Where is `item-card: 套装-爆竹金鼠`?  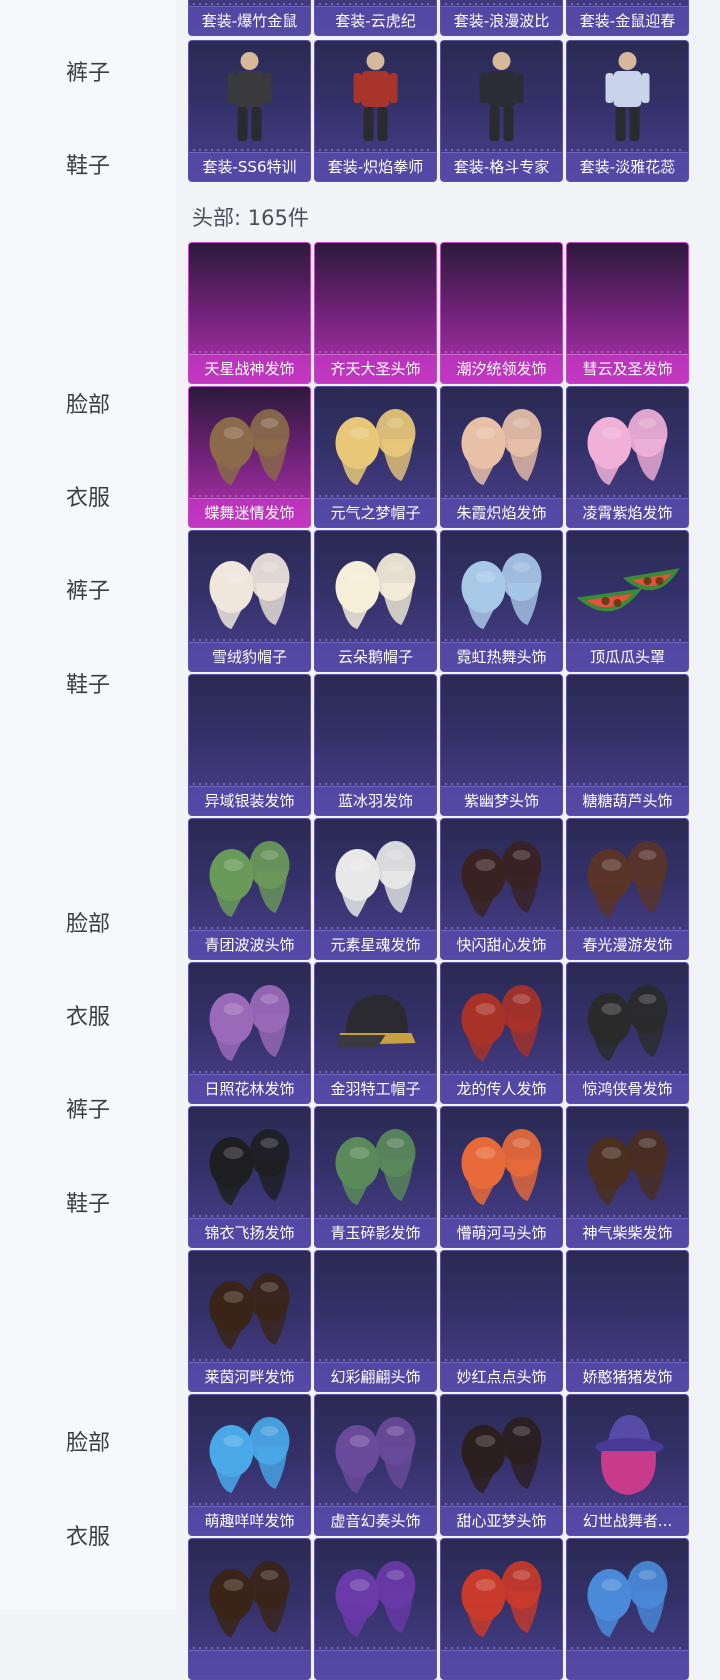
item-card: 套装-爆竹金鼠 is located at coordinates (249, 18).